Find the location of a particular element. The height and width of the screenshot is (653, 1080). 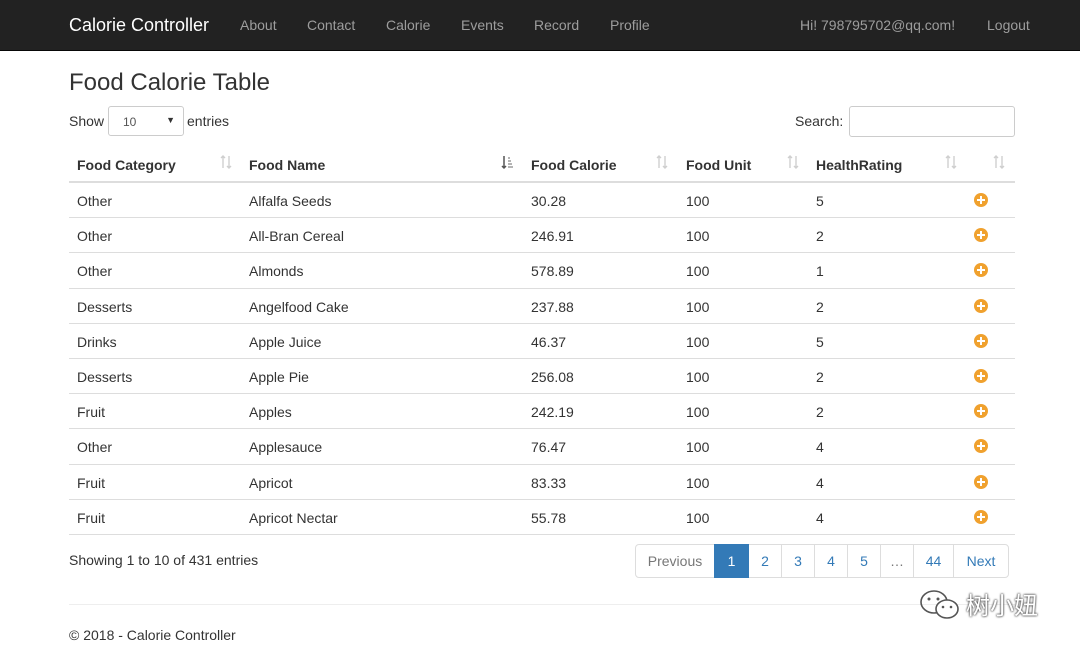

header-food-name: Food Name is located at coordinates (287, 165).